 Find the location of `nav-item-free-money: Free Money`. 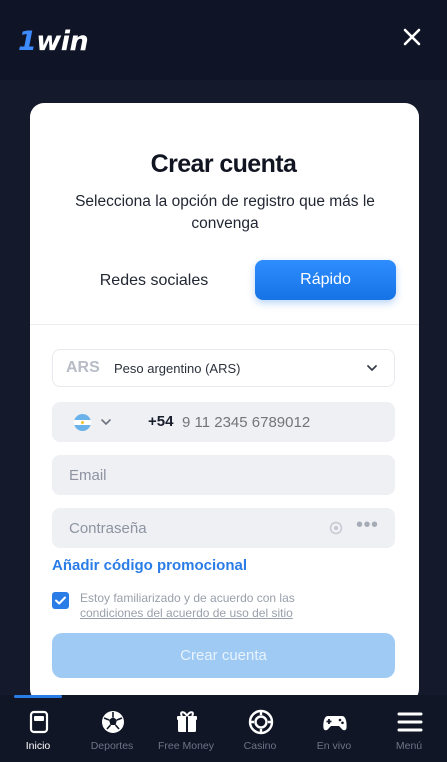

nav-item-free-money: Free Money is located at coordinates (186, 730).